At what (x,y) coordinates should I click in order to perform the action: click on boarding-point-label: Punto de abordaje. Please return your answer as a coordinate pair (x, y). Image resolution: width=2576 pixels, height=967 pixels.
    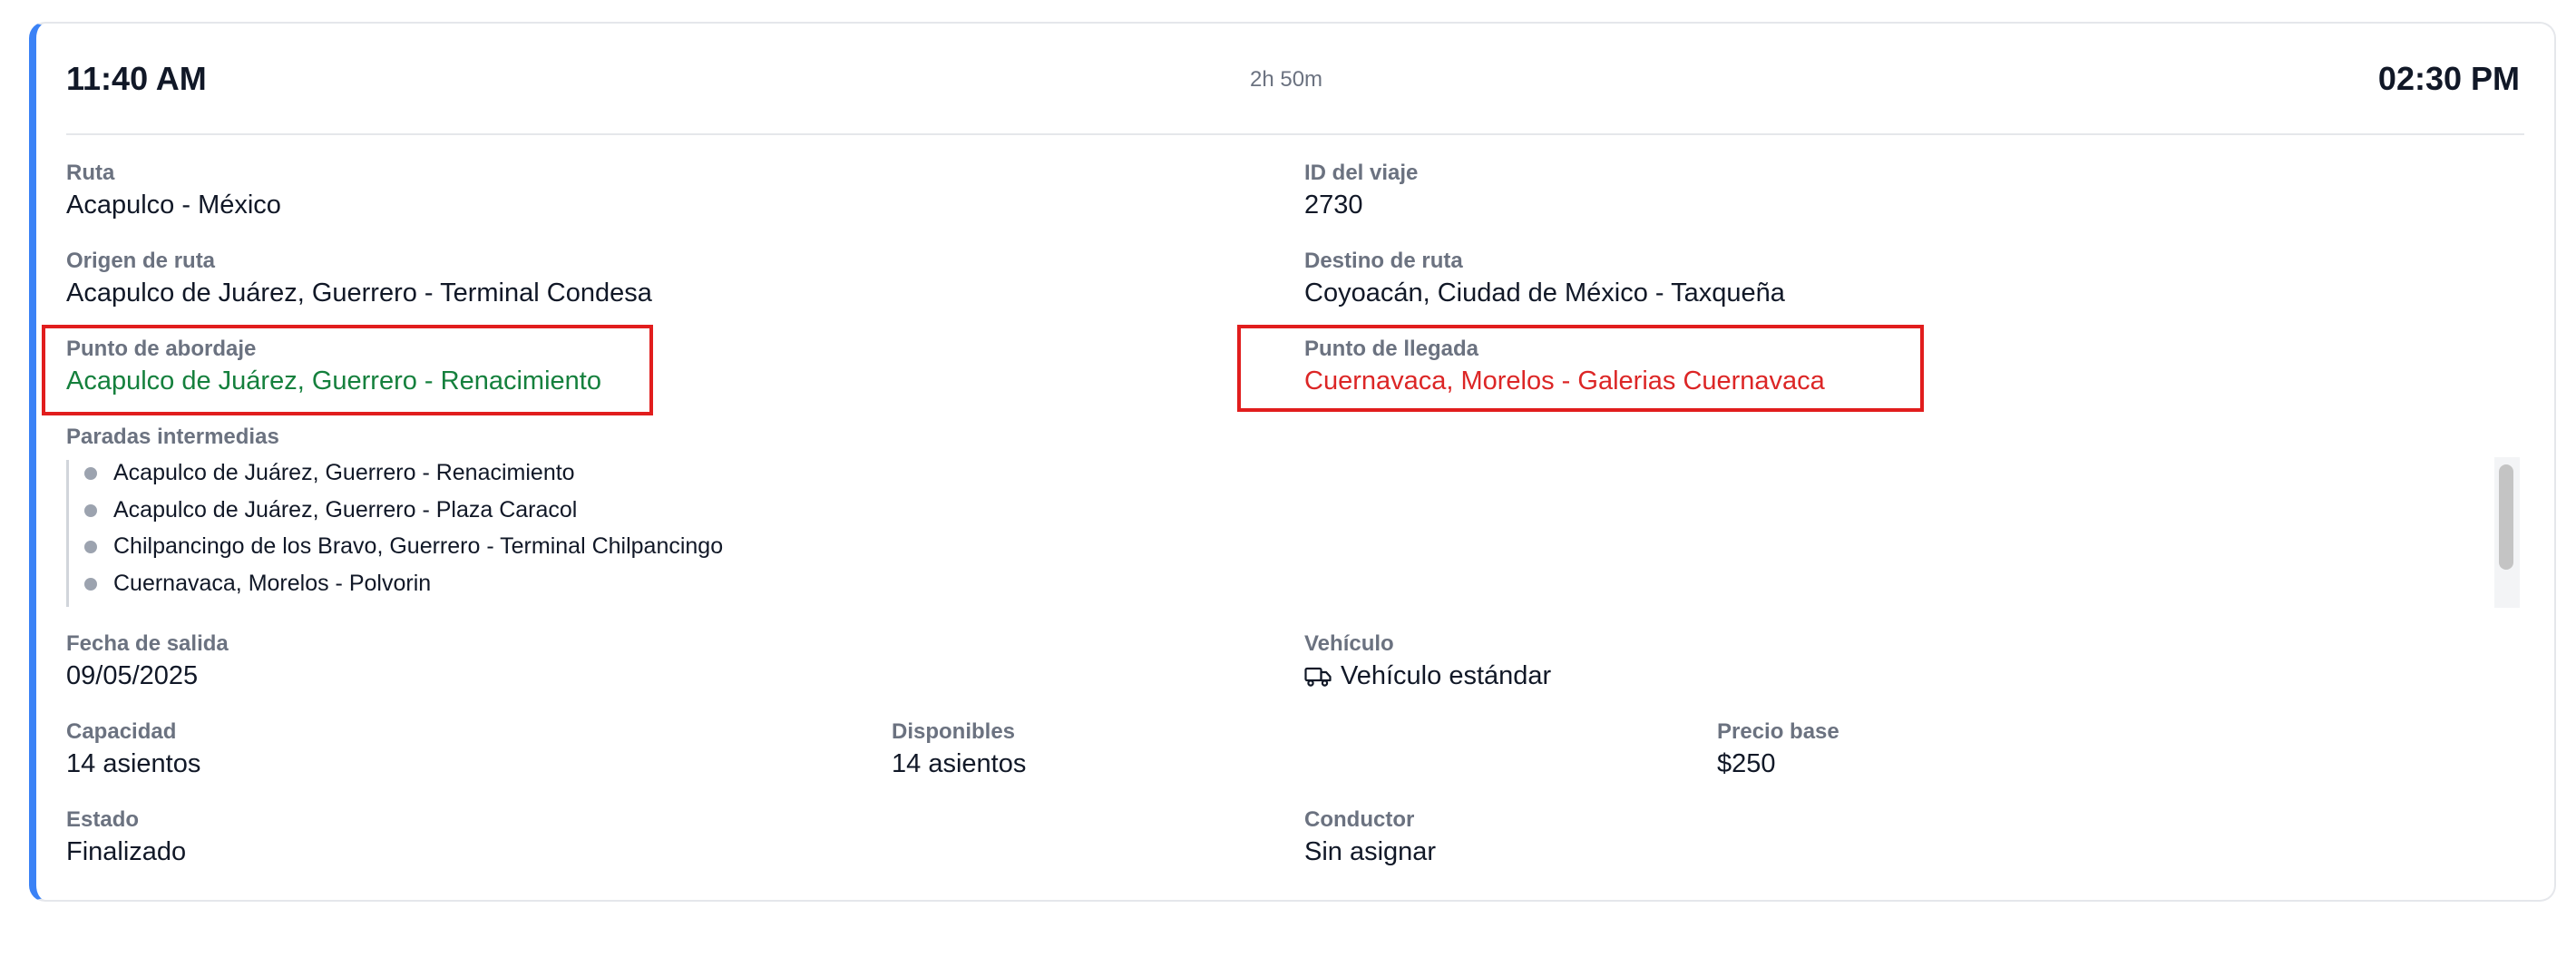
    Looking at the image, I should click on (161, 349).